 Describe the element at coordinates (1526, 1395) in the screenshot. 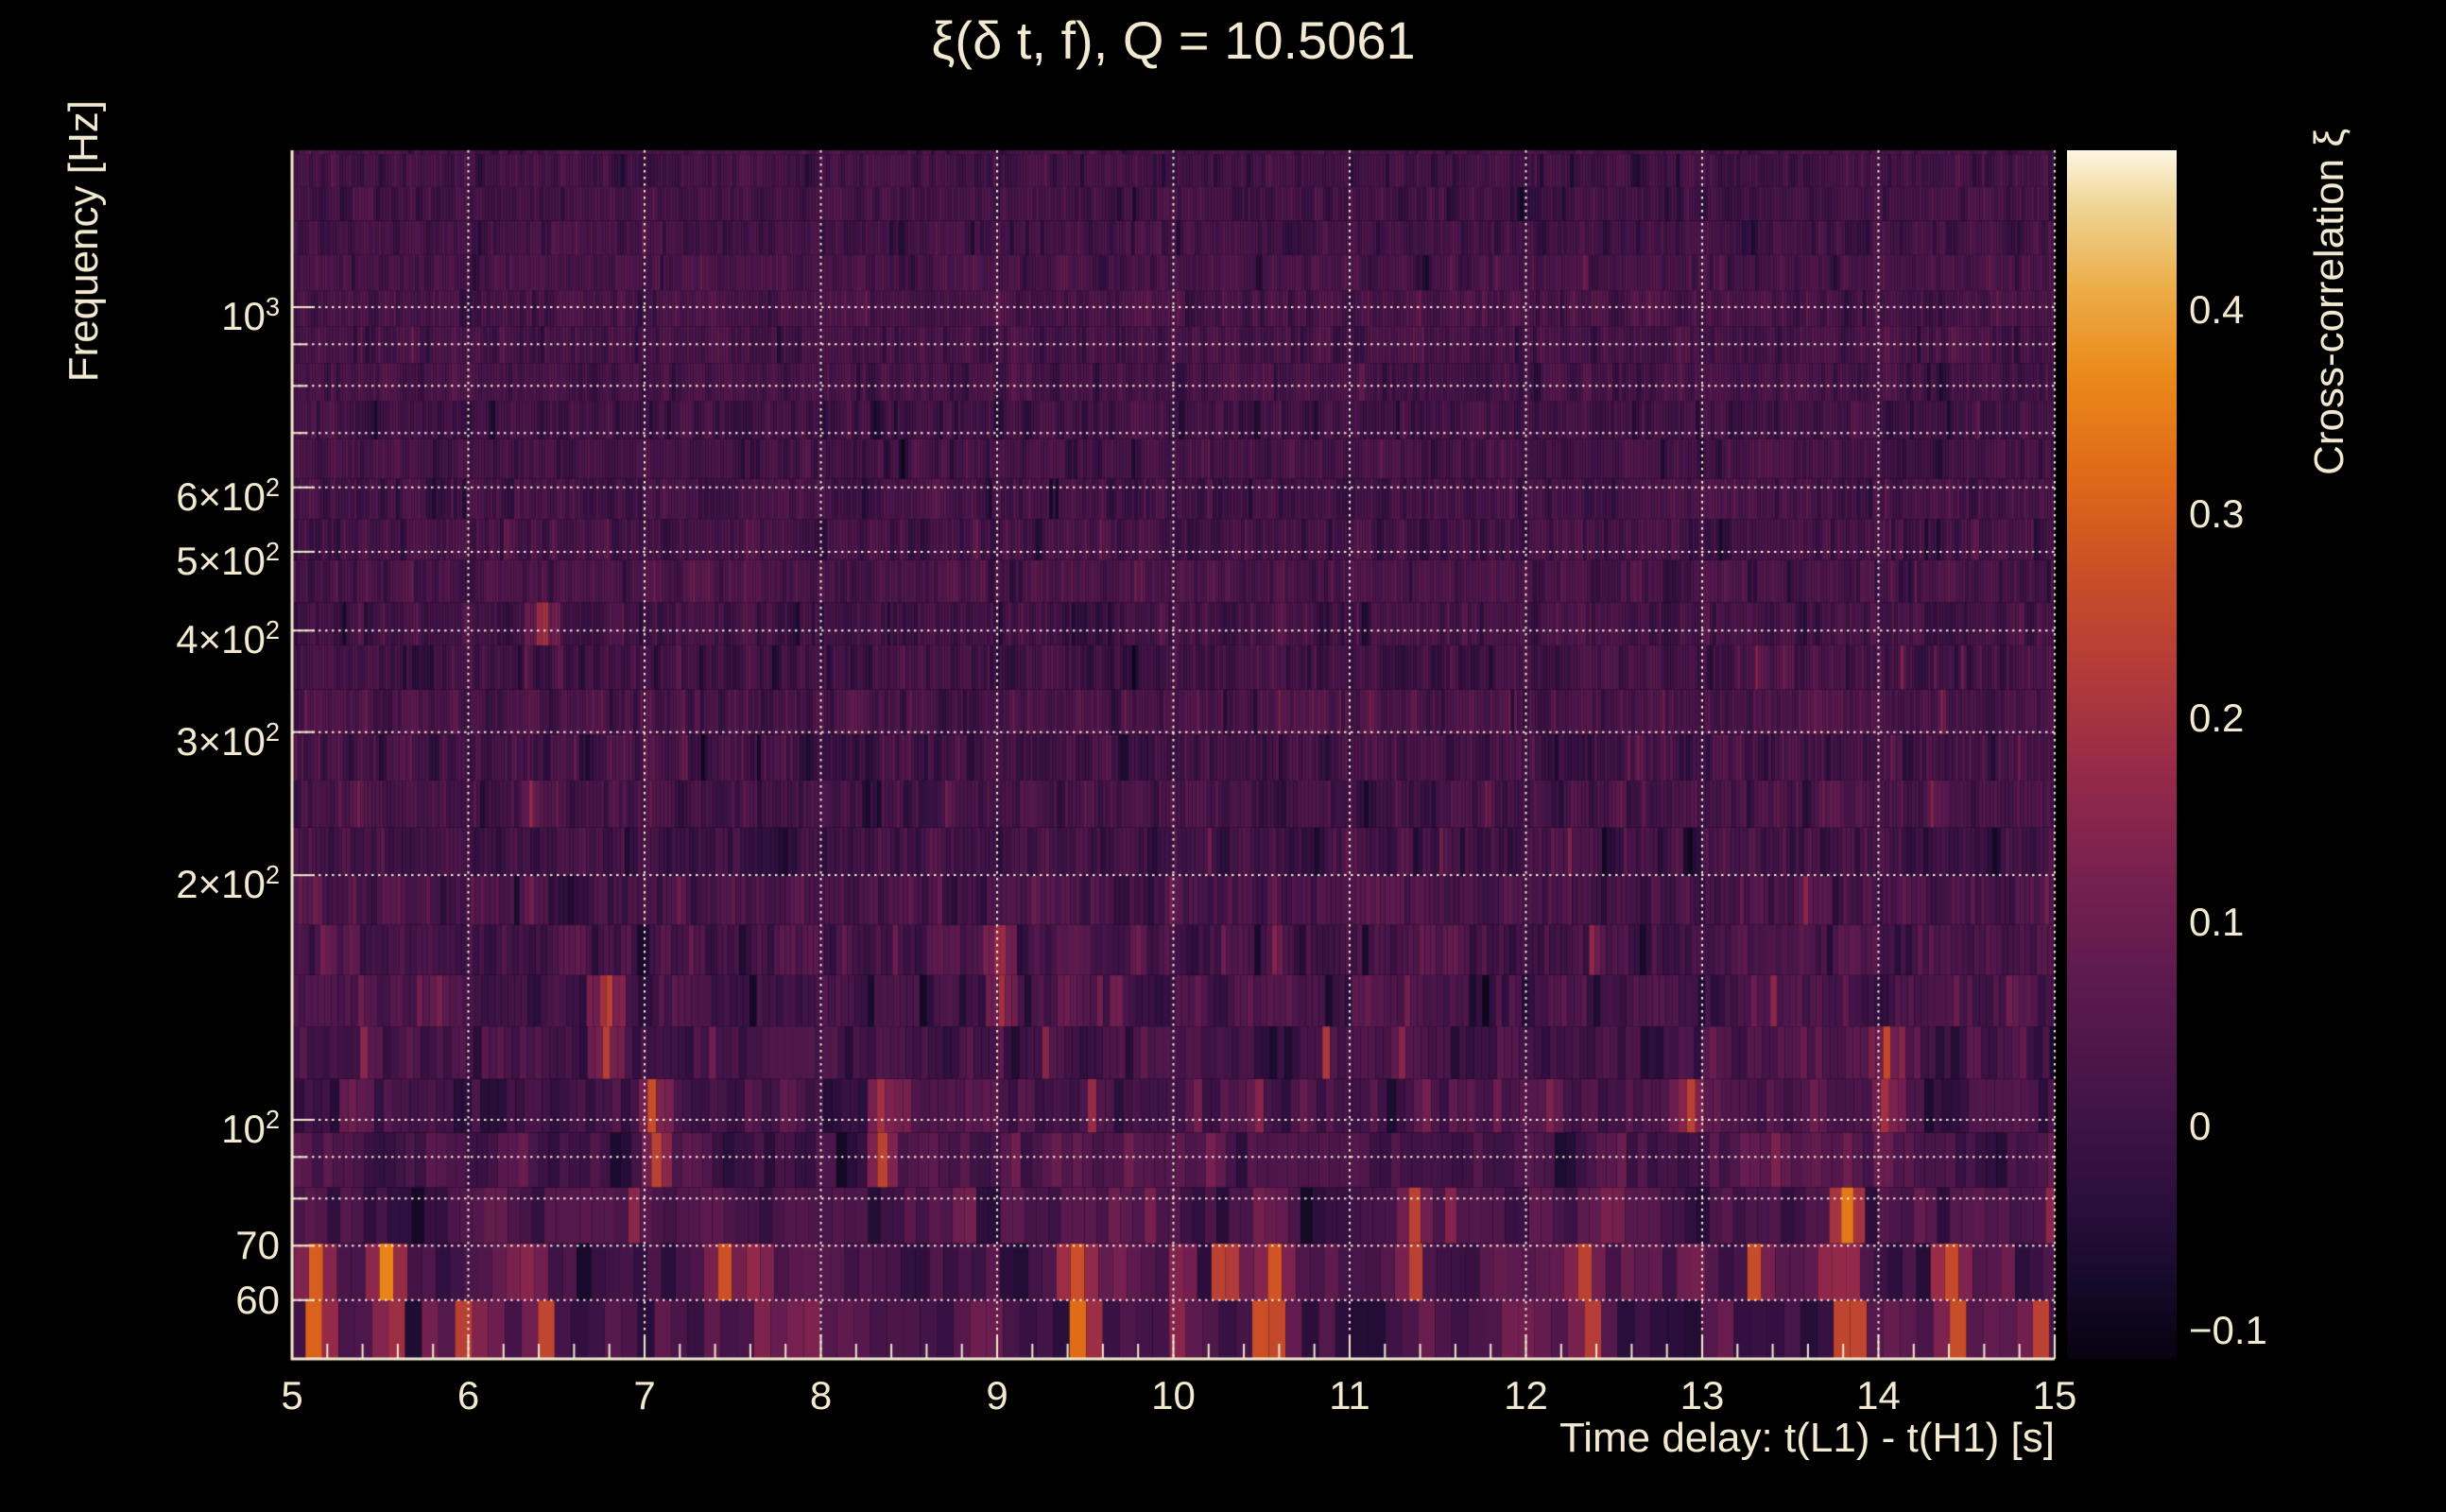

I see `x-tick-label: 12` at that location.